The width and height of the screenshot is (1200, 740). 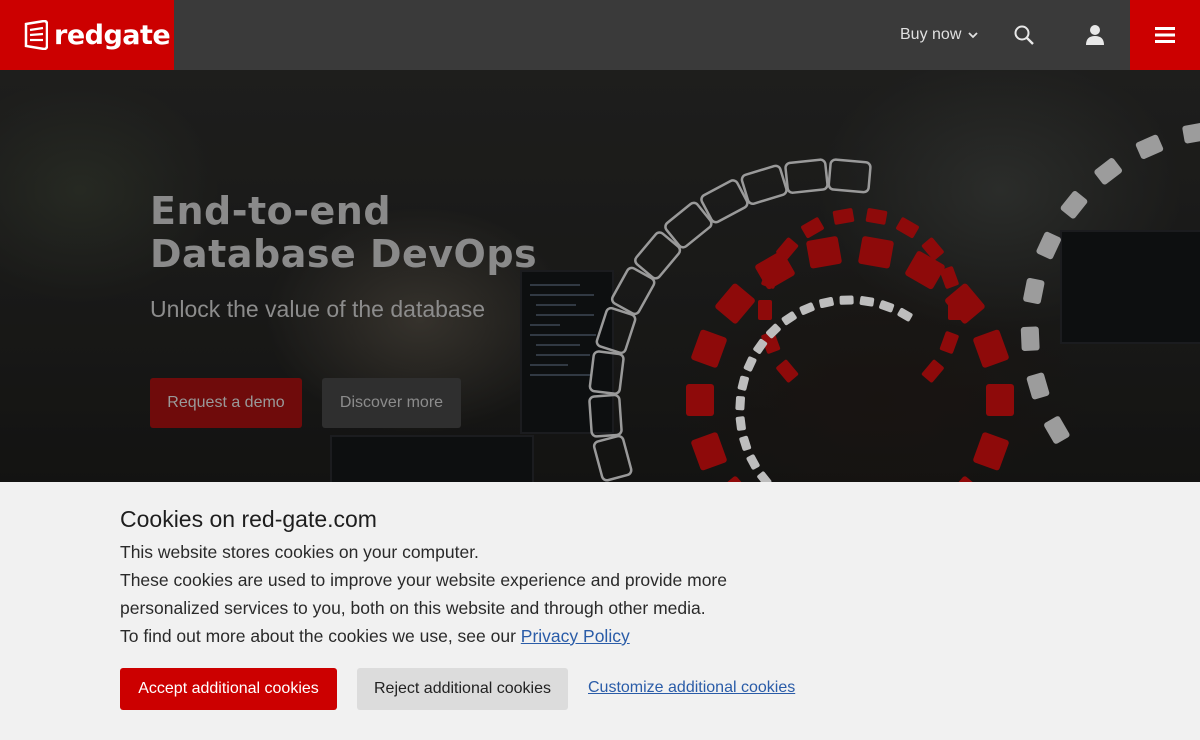 What do you see at coordinates (344, 232) in the screenshot?
I see `hero-title: End-to-end Database DevOps` at bounding box center [344, 232].